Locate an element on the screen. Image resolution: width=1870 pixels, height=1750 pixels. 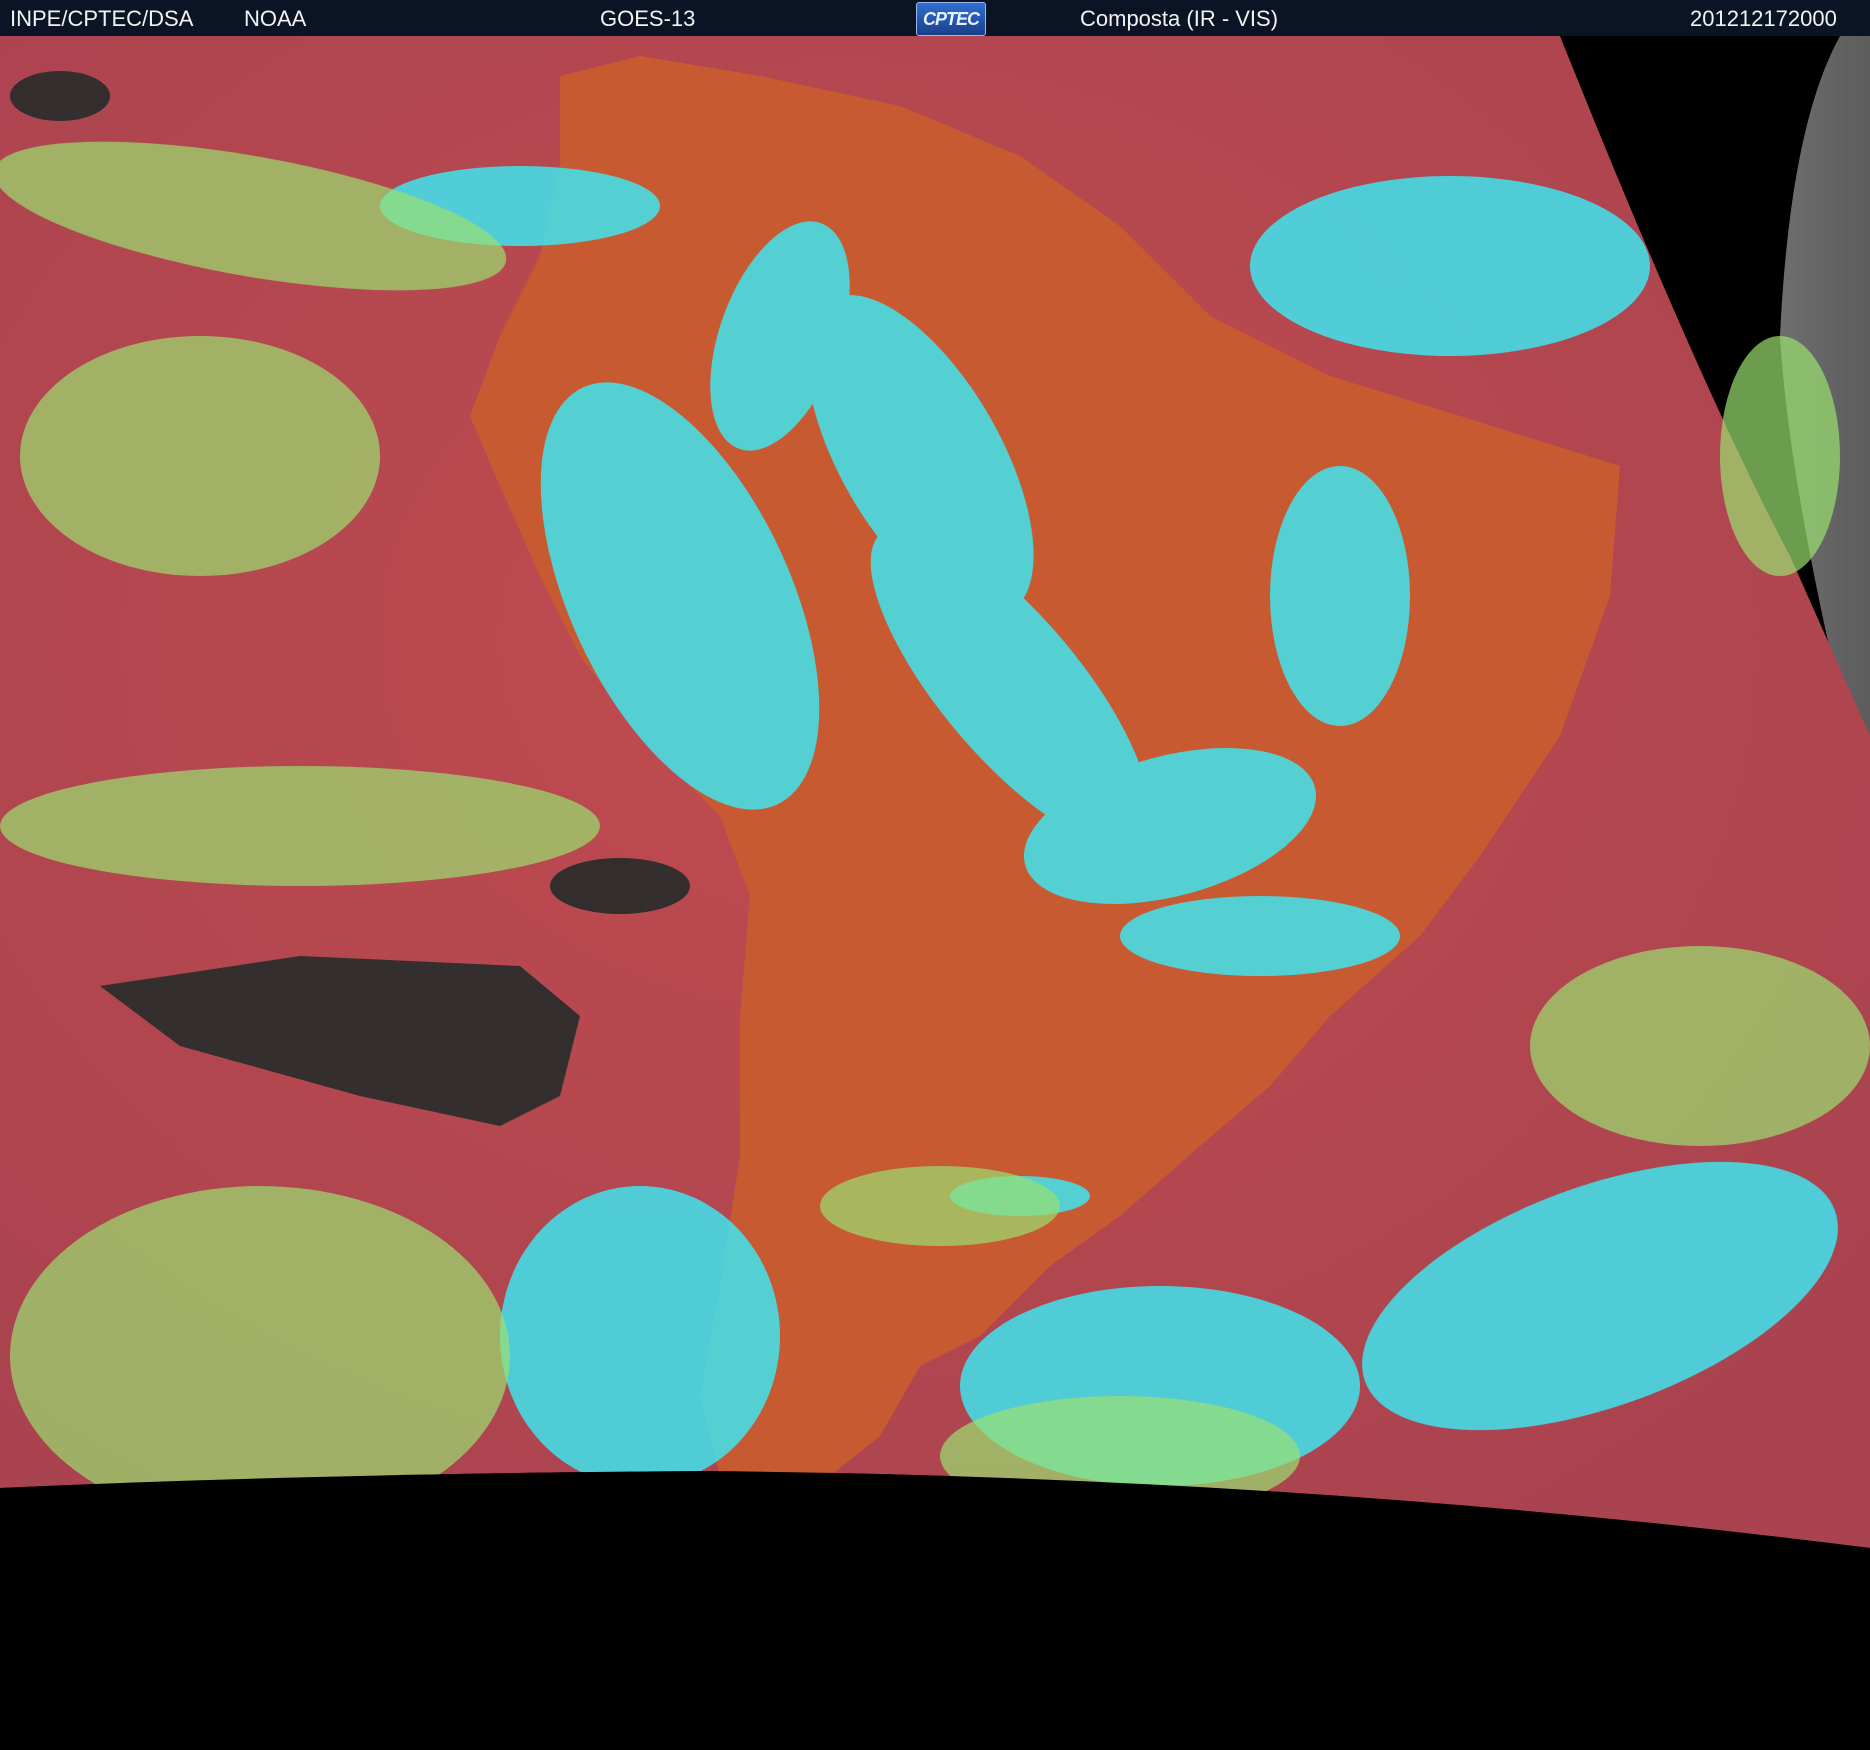
satellite-label: GOES-13 is located at coordinates (648, 18).